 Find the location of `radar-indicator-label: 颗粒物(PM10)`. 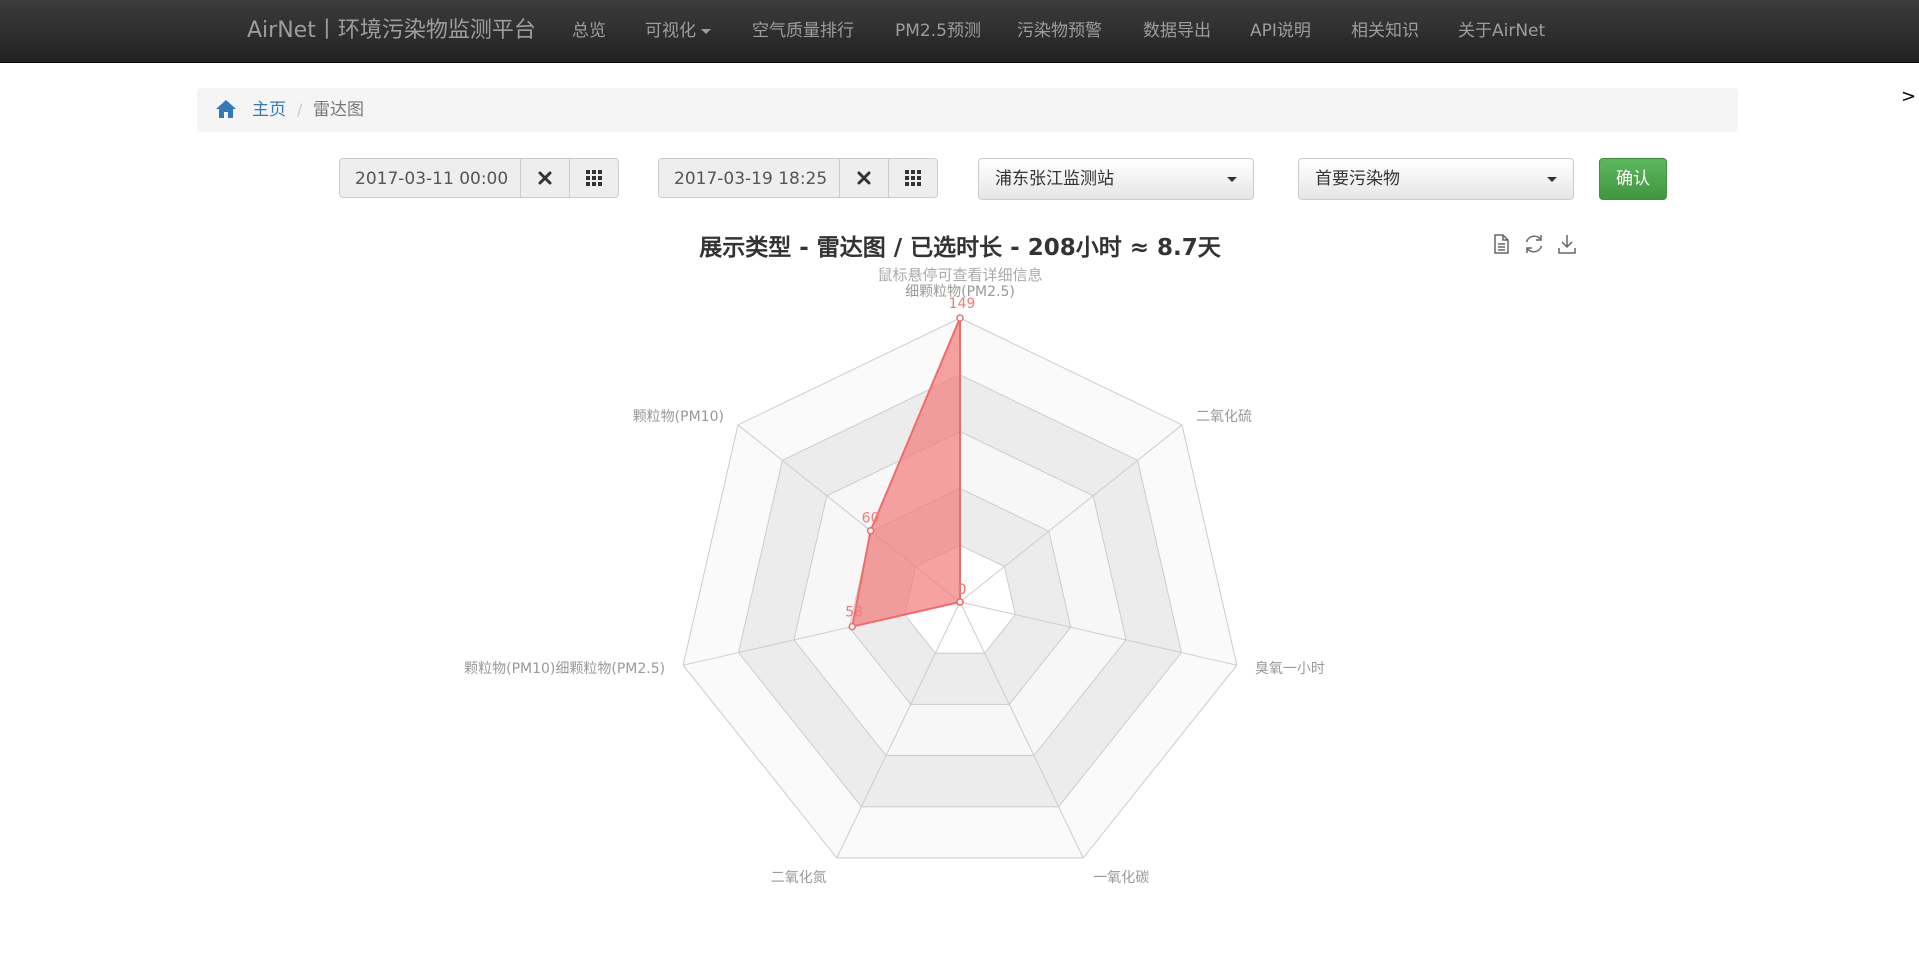

radar-indicator-label: 颗粒物(PM10) is located at coordinates (678, 417).